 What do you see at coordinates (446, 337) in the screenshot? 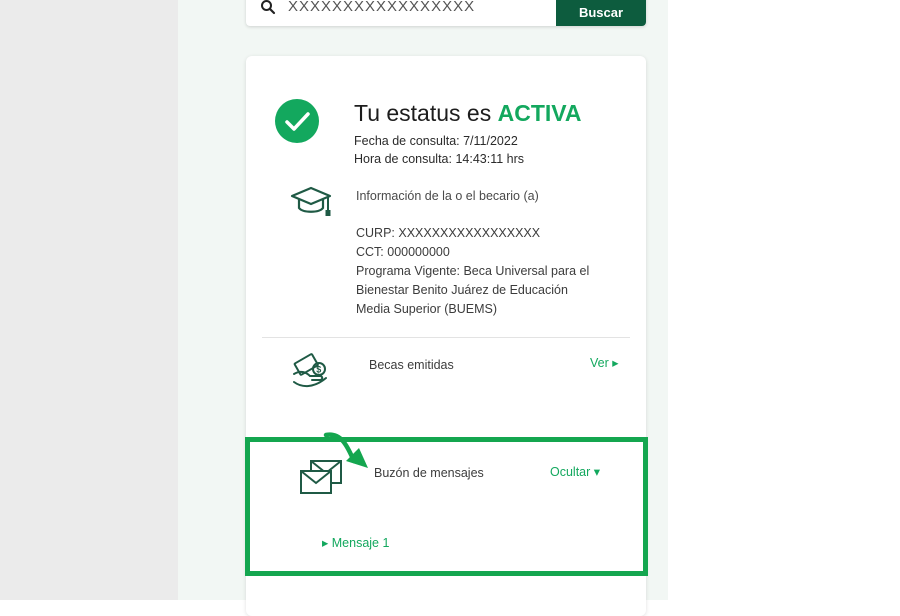
I see `section-divider` at bounding box center [446, 337].